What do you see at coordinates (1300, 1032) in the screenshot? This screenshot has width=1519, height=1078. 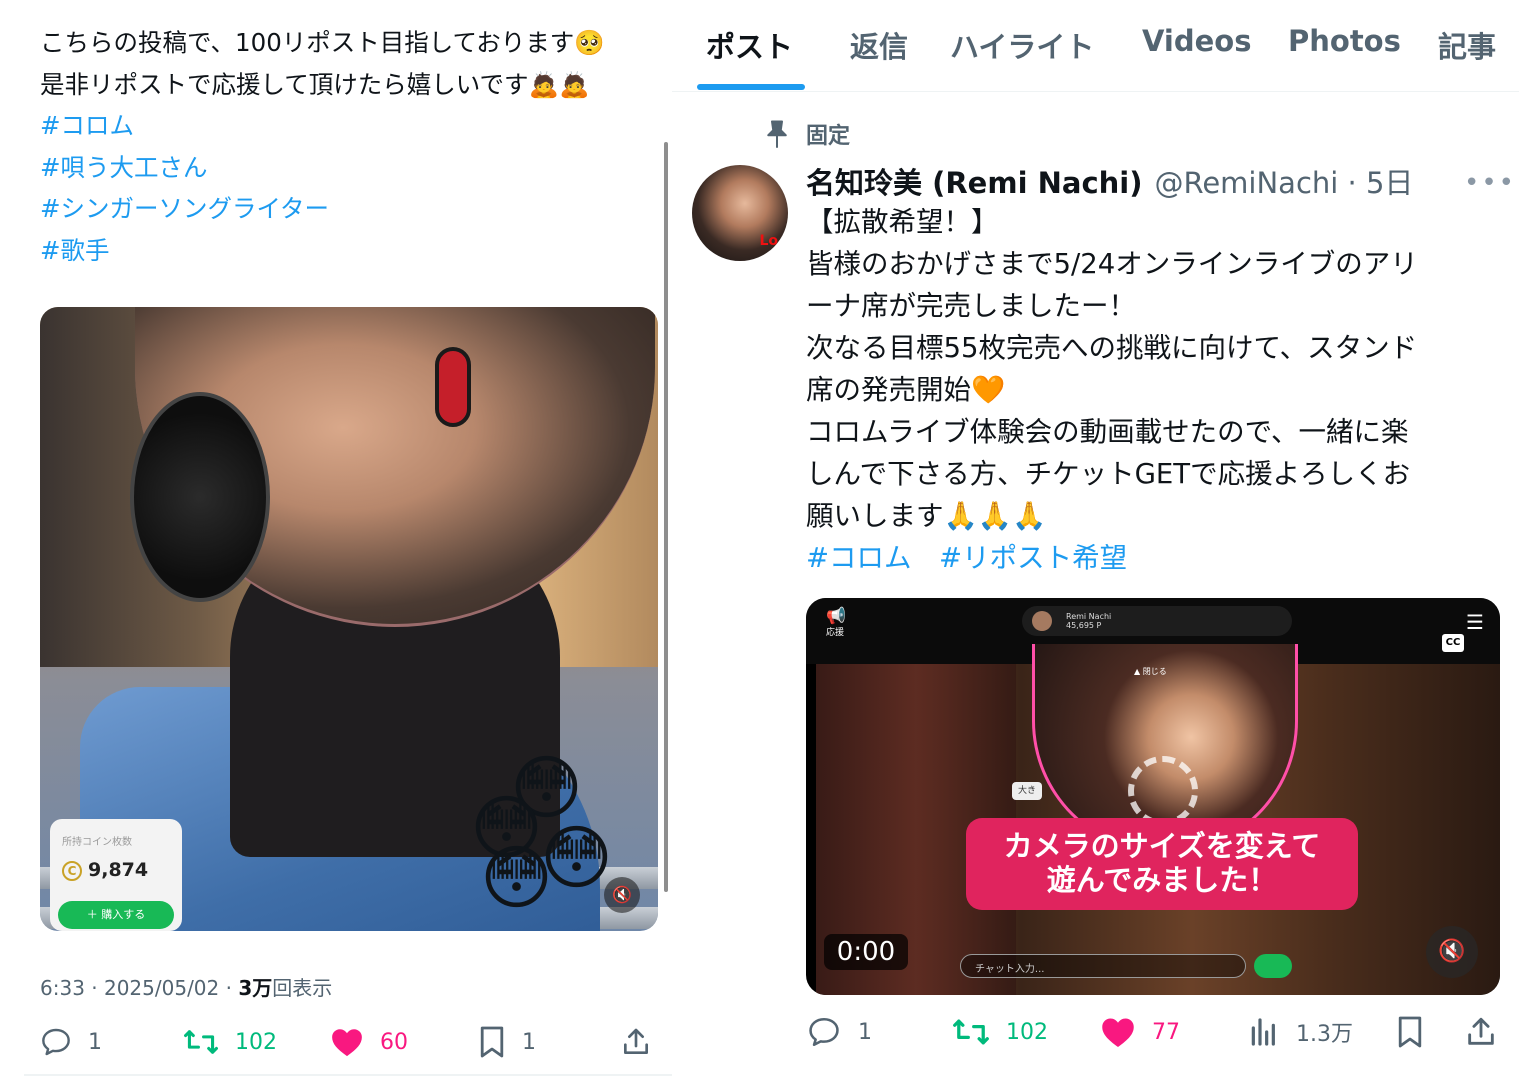 I see `views-button: 1.3万` at bounding box center [1300, 1032].